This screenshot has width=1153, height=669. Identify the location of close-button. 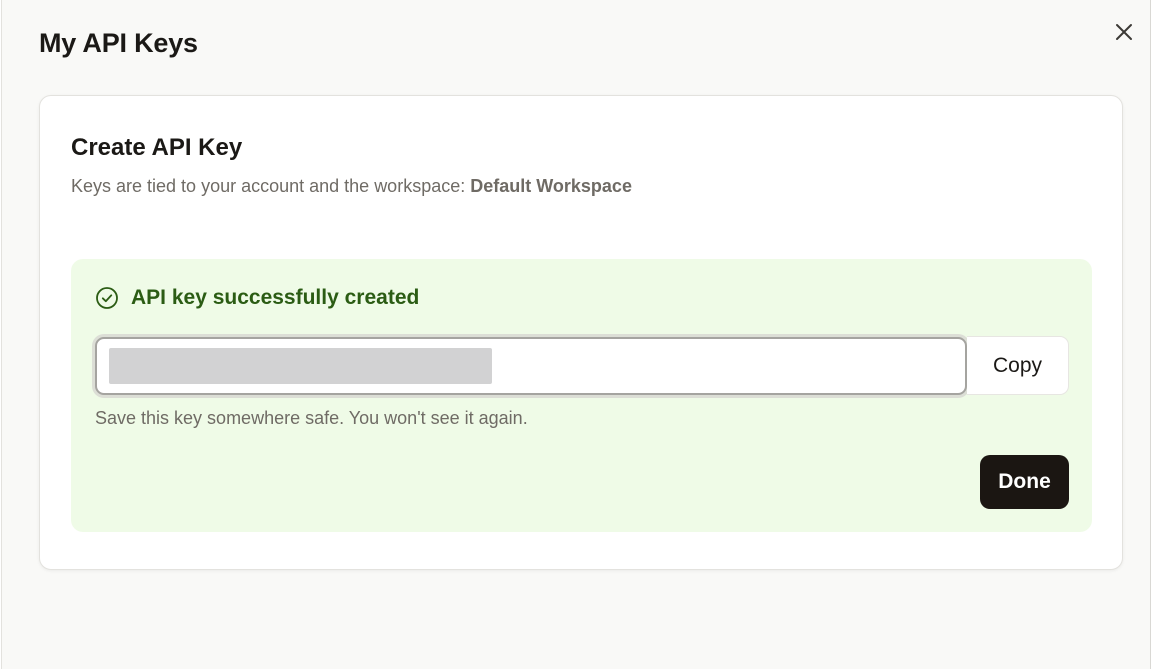
(1124, 32).